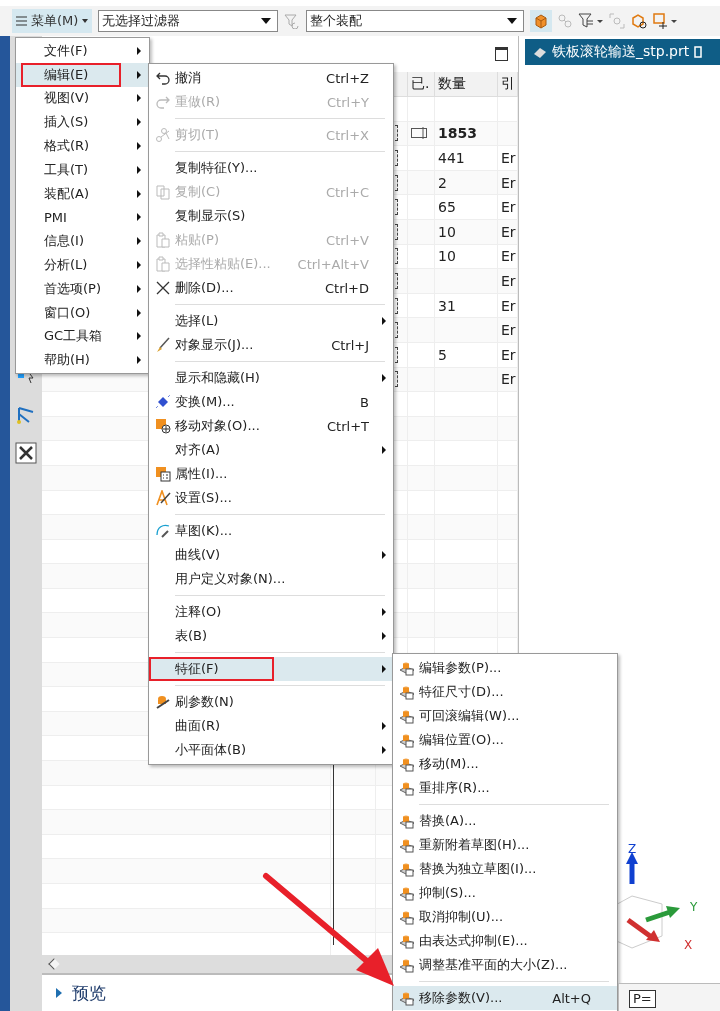 The image size is (720, 1011). What do you see at coordinates (26, 453) in the screenshot?
I see `tools-icon` at bounding box center [26, 453].